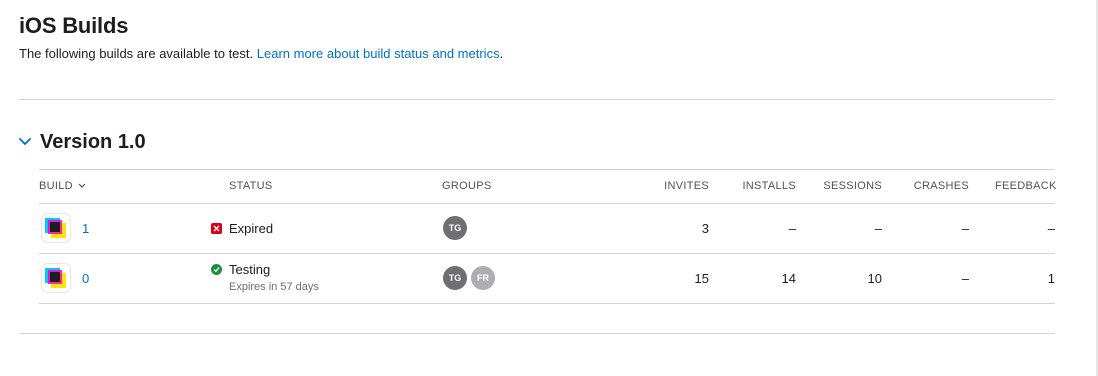  What do you see at coordinates (537, 99) in the screenshot?
I see `top-divider` at bounding box center [537, 99].